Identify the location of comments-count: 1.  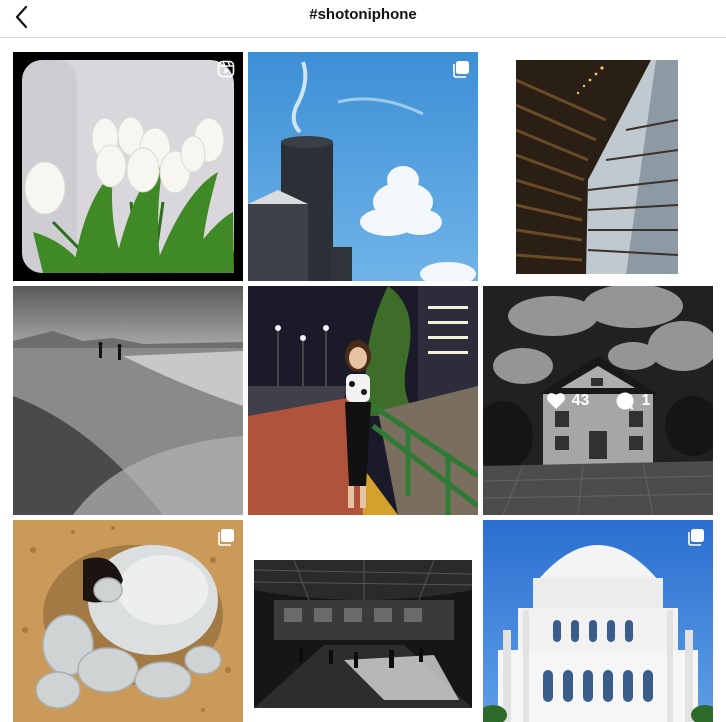
(646, 400).